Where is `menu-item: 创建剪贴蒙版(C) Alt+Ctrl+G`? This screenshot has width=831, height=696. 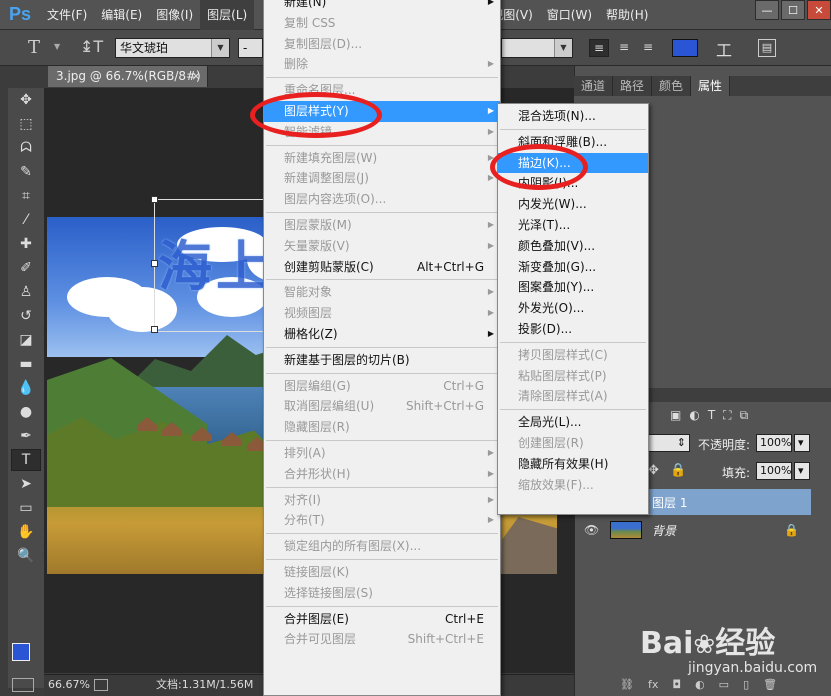 menu-item: 创建剪贴蒙版(C) Alt+Ctrl+G is located at coordinates (382, 267).